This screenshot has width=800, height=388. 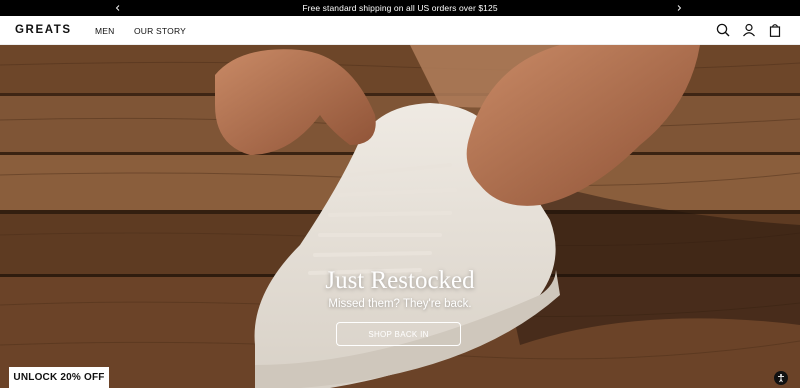 What do you see at coordinates (400, 280) in the screenshot?
I see `hero-title: Just Restocked` at bounding box center [400, 280].